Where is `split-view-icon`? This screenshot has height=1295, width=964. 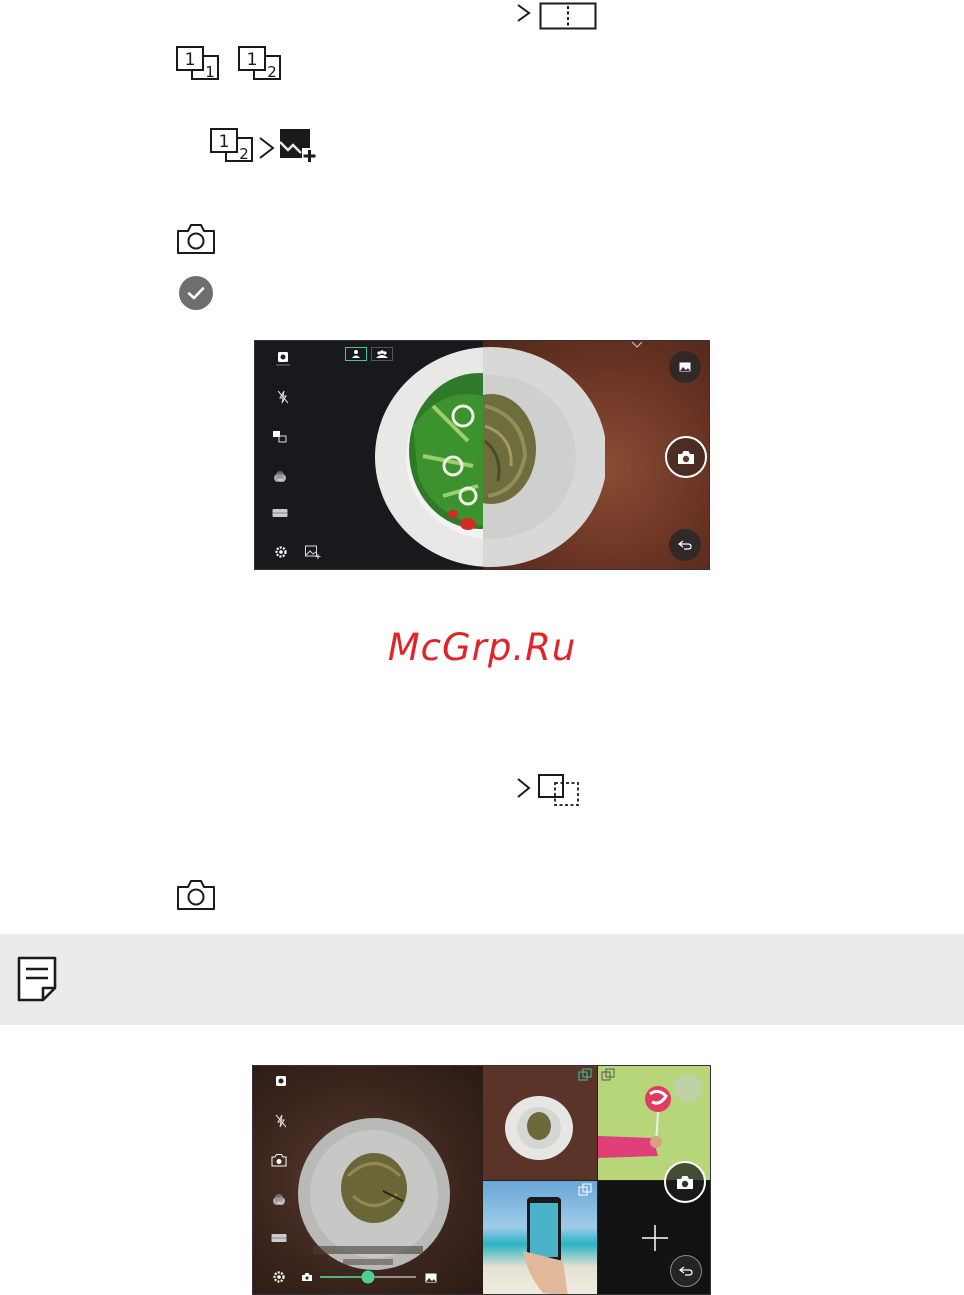
split-view-icon is located at coordinates (568, 16).